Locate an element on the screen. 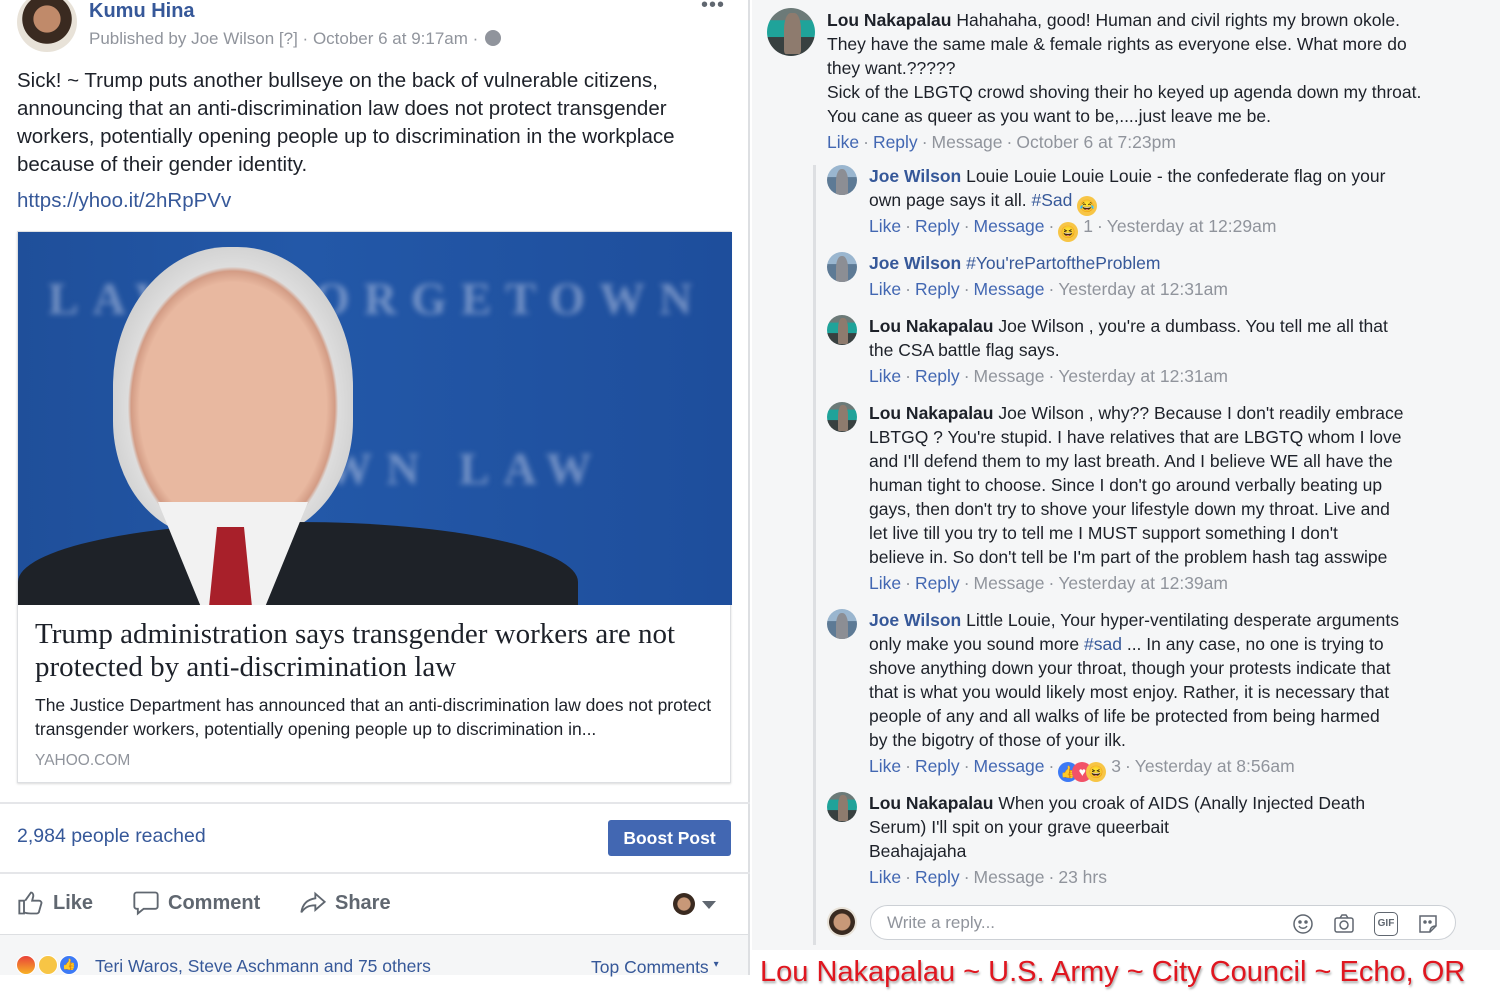 The width and height of the screenshot is (1500, 1000). camera-icon is located at coordinates (1344, 924).